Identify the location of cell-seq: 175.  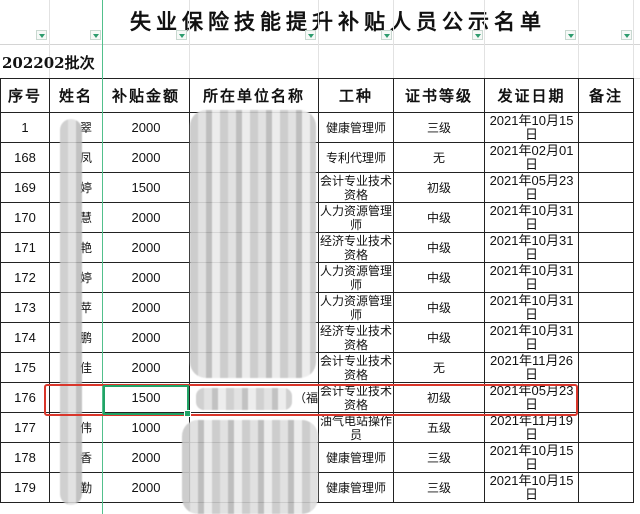
(25, 367).